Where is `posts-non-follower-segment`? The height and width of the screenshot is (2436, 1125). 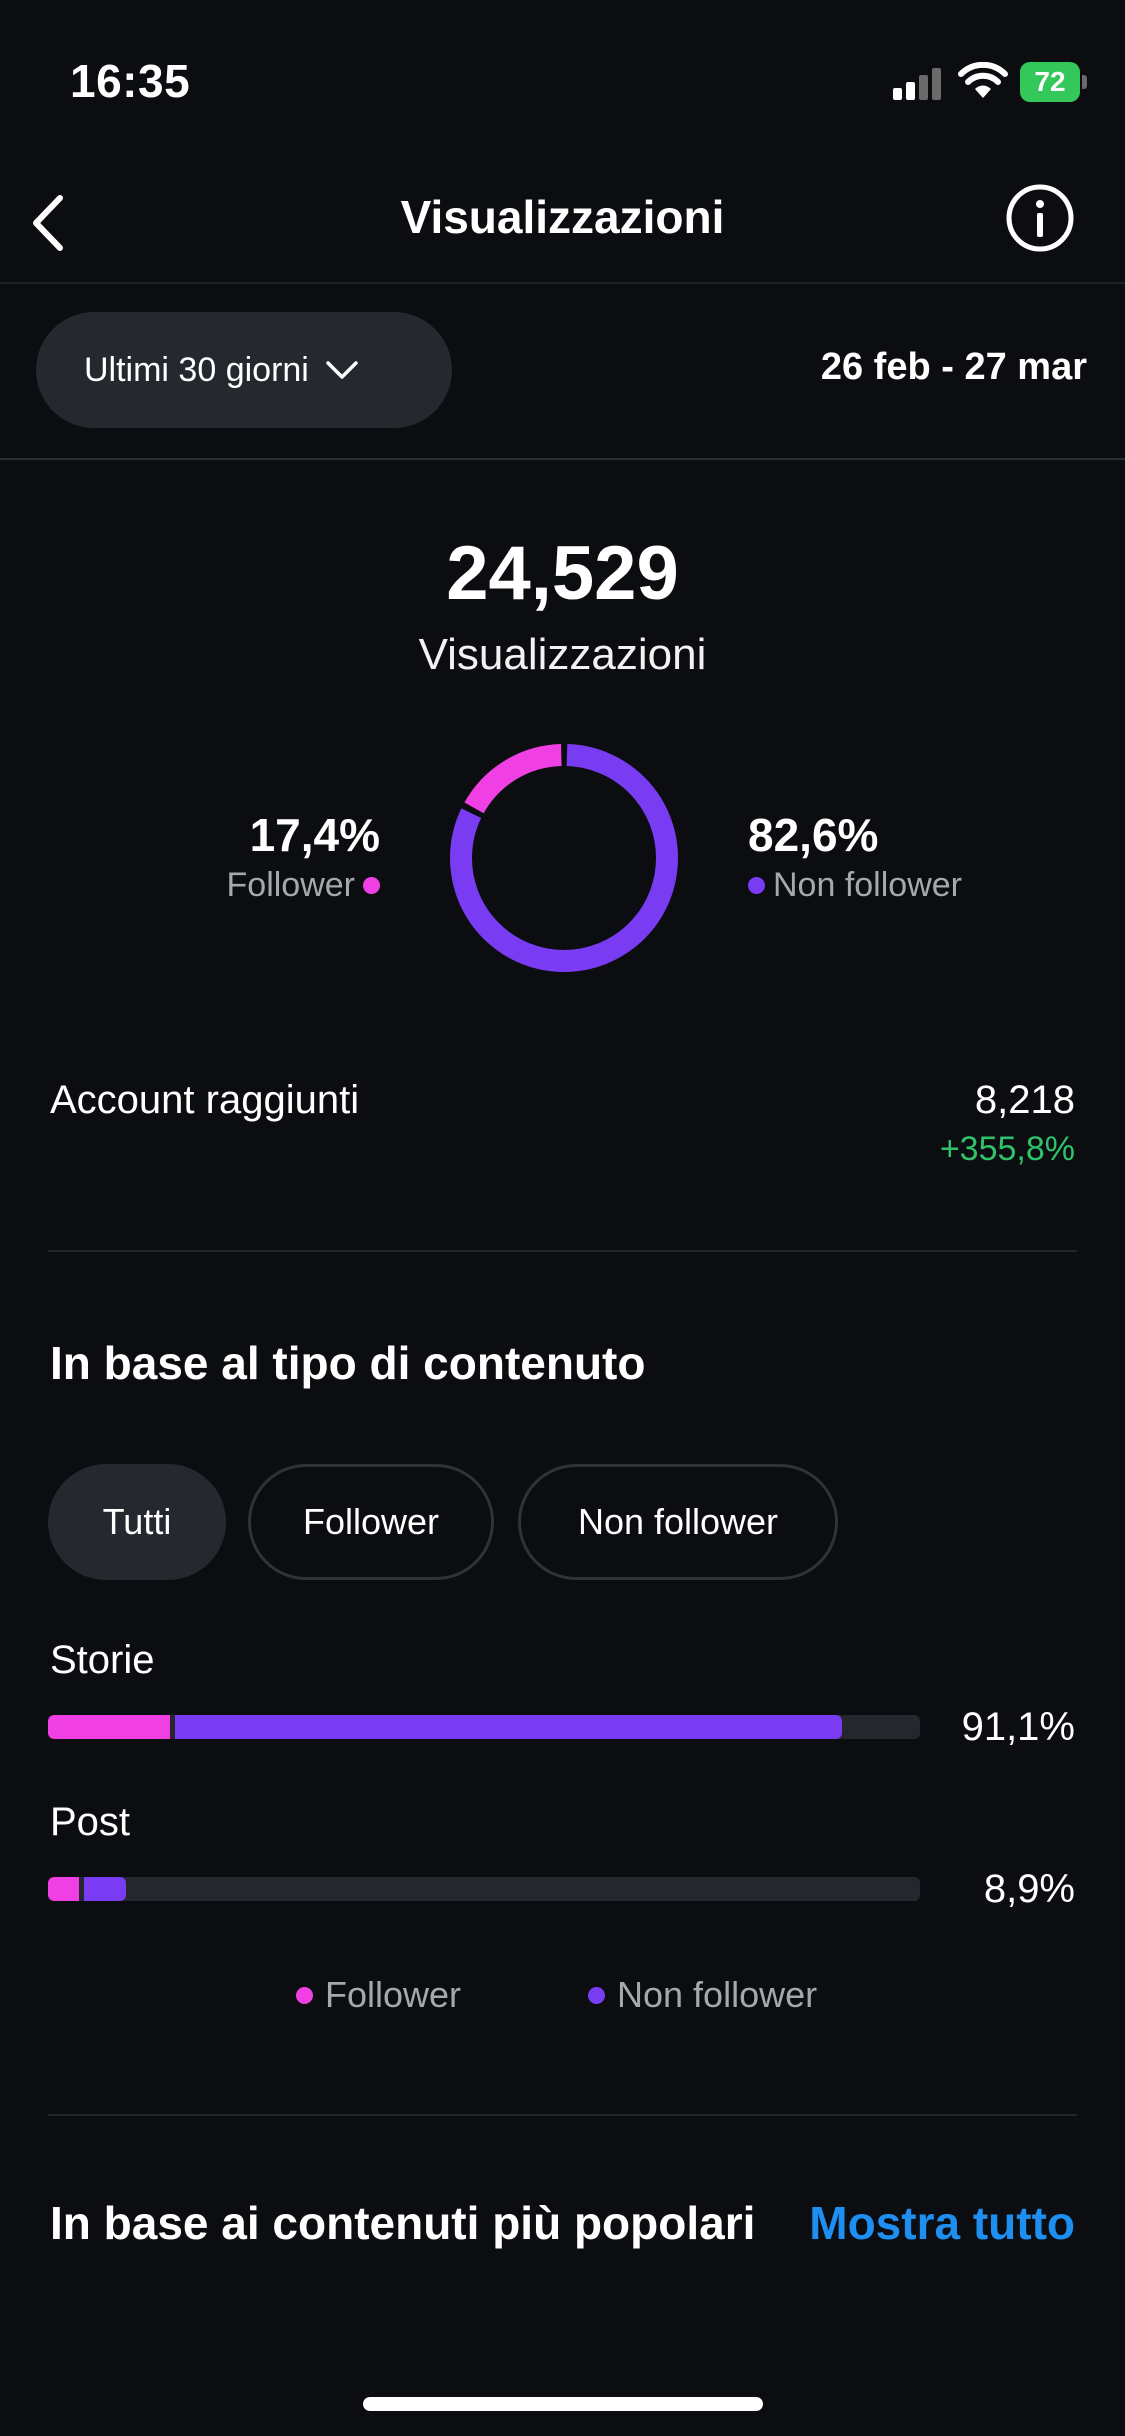 posts-non-follower-segment is located at coordinates (104, 1889).